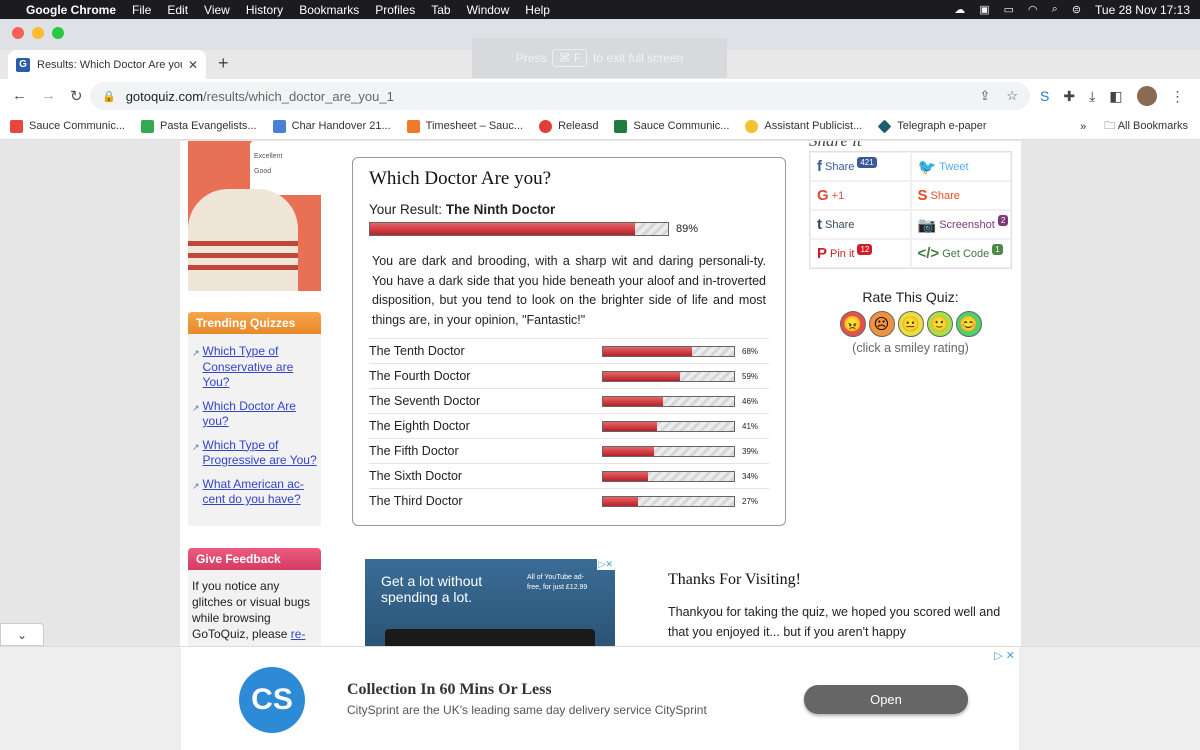 This screenshot has height=750, width=1200. Describe the element at coordinates (910, 324) in the screenshot. I see `smiley-rating-3-icon: 😐` at that location.